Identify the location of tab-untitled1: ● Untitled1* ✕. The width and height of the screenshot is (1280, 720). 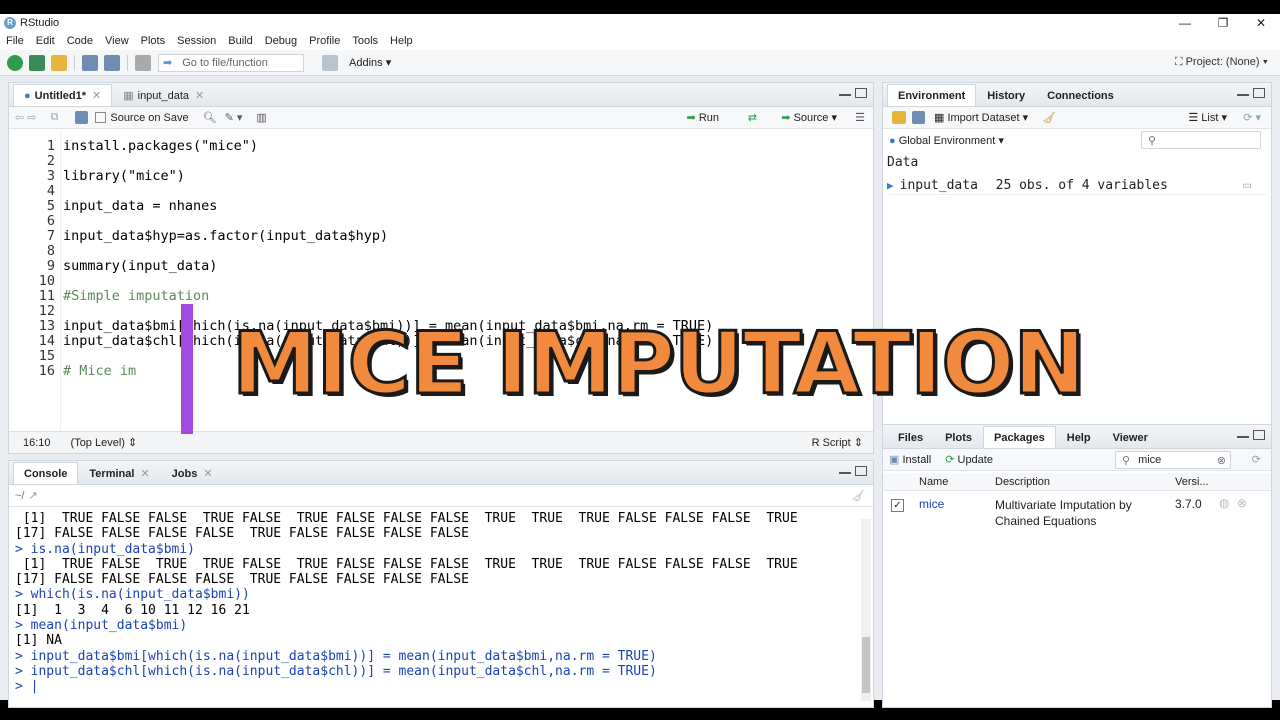
(63, 95).